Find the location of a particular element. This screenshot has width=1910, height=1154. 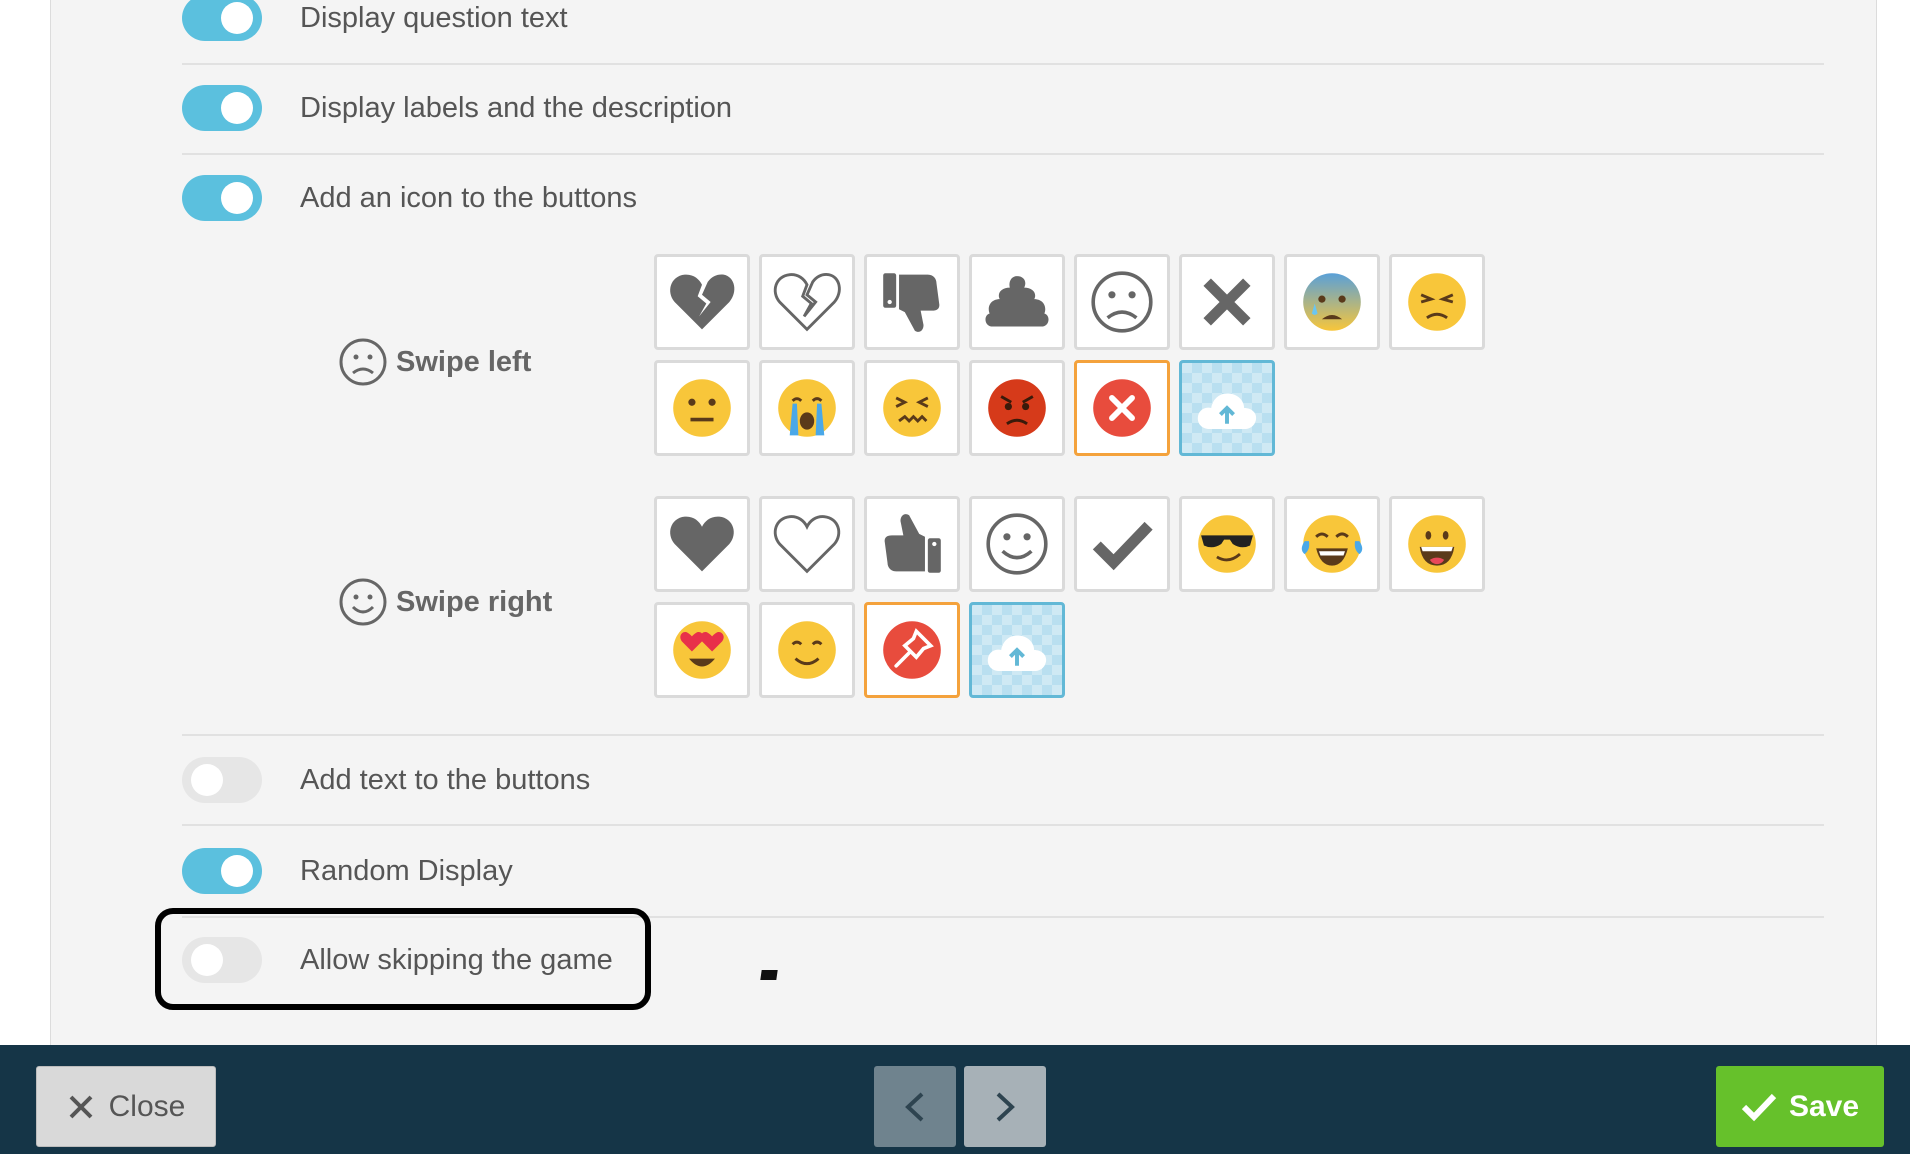

smiling-face-emoji is located at coordinates (807, 650).